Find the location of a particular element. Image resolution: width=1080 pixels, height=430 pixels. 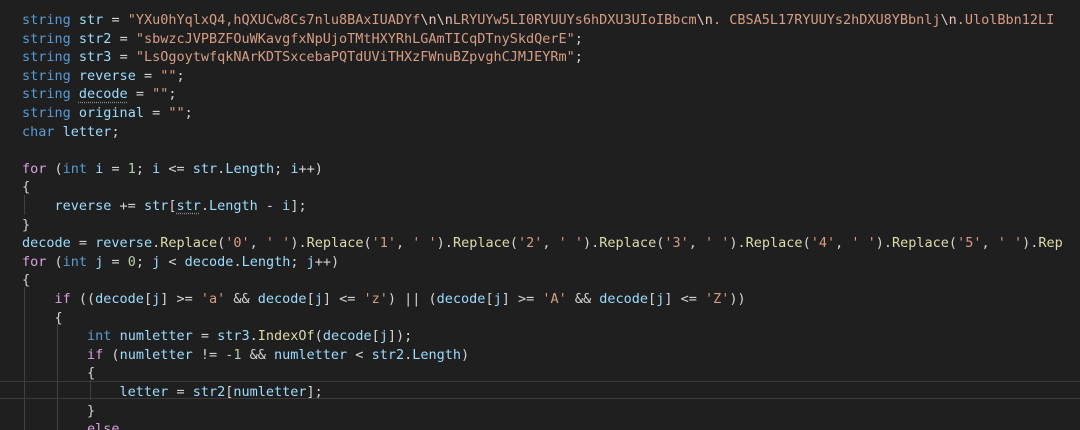

code-line: char letter; is located at coordinates (71, 132).